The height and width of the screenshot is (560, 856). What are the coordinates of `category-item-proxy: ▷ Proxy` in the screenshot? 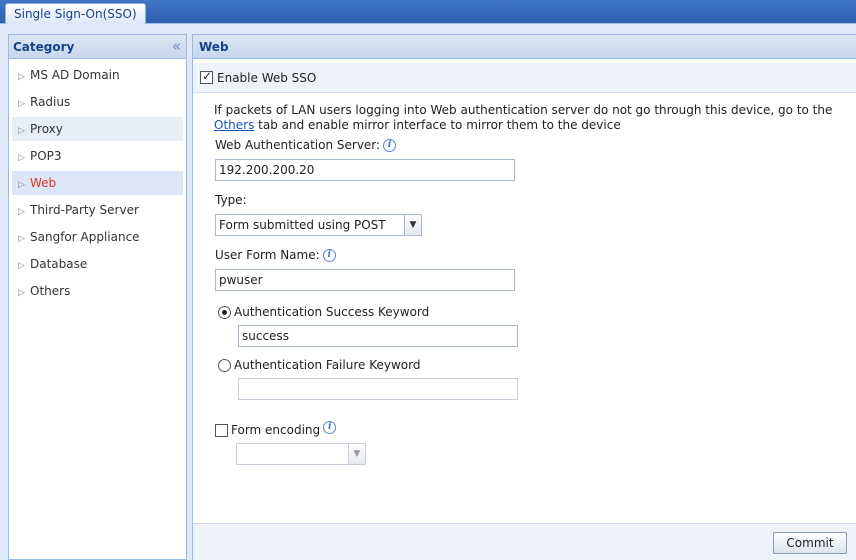 It's located at (97, 129).